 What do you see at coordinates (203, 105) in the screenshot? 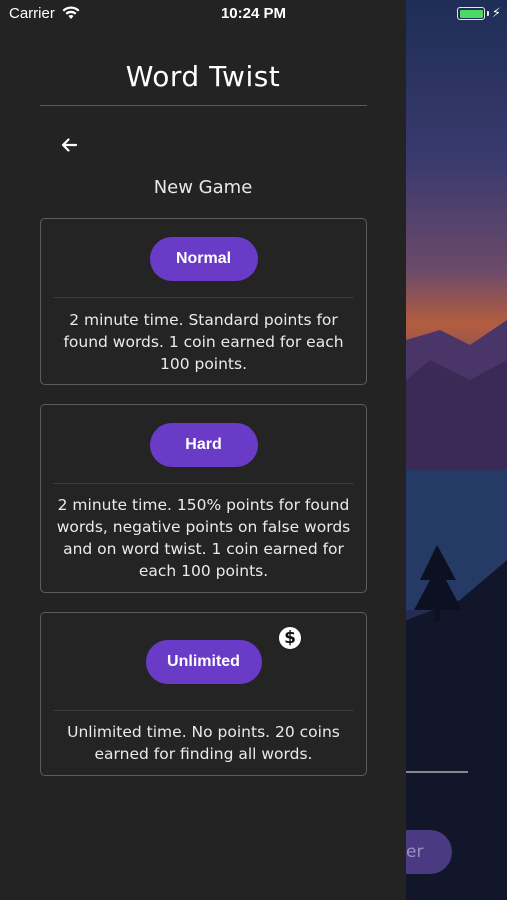
I see `title-divider` at bounding box center [203, 105].